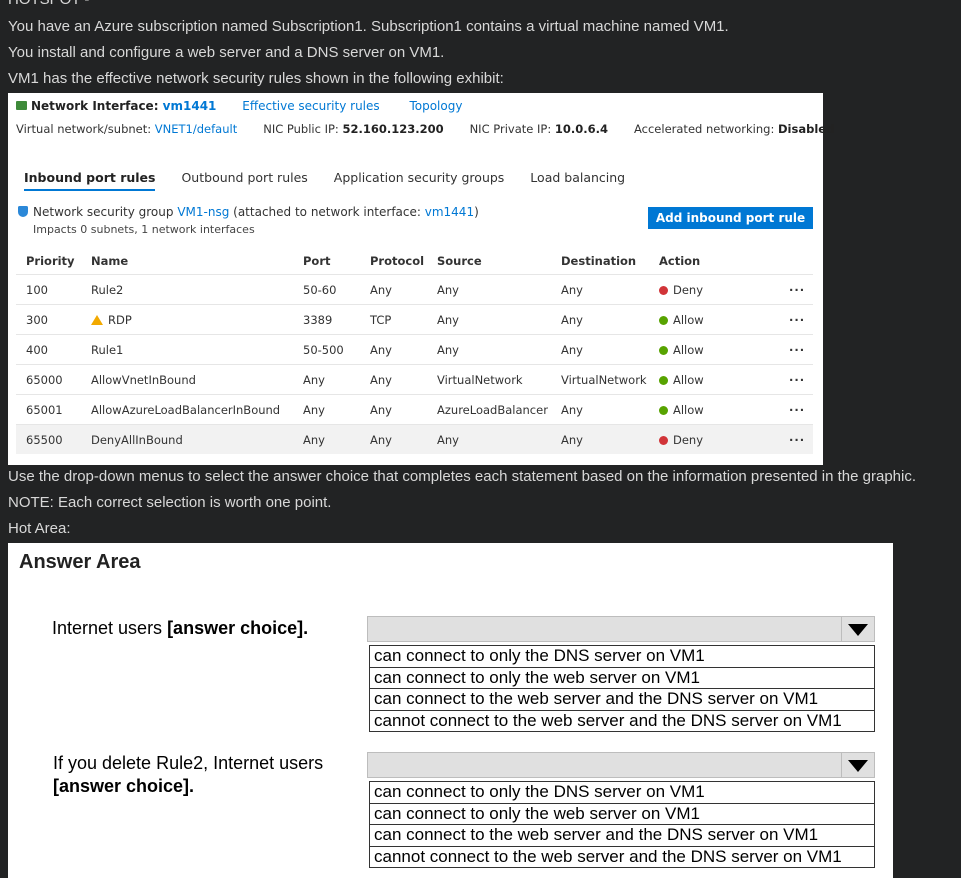 This screenshot has width=961, height=878. Describe the element at coordinates (97, 319) in the screenshot. I see `warning-icon` at that location.